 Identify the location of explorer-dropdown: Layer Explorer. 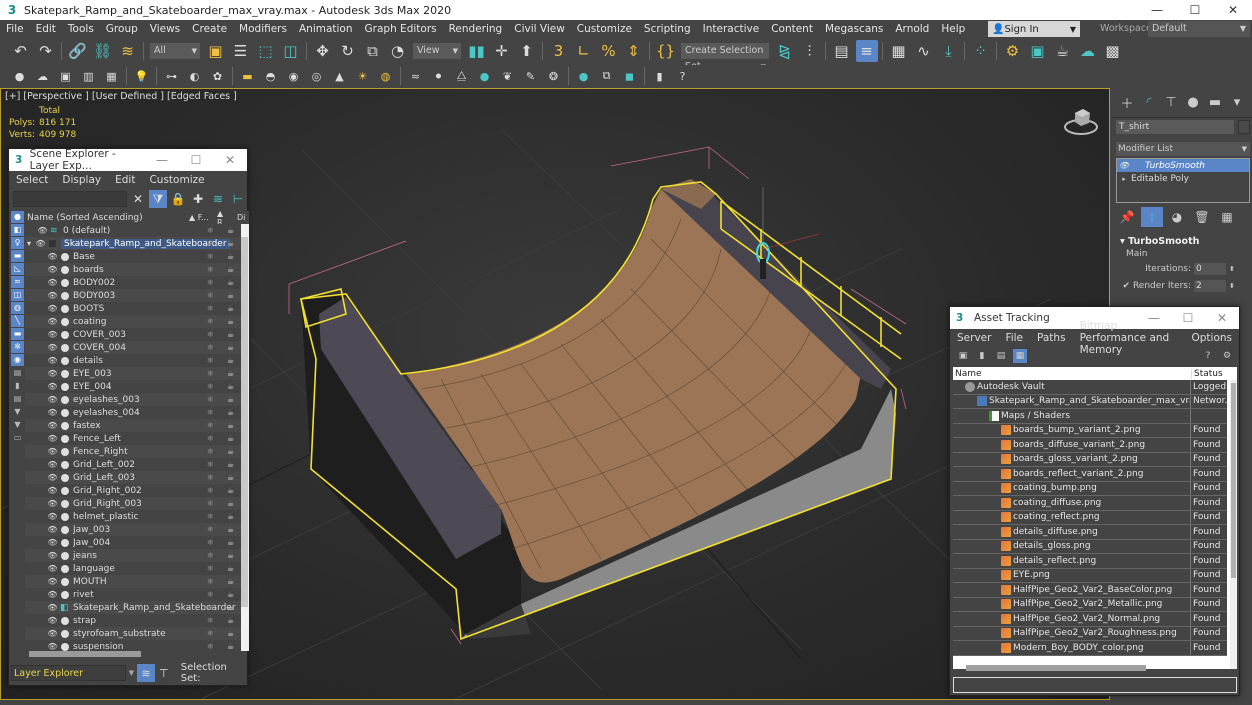
(68, 673).